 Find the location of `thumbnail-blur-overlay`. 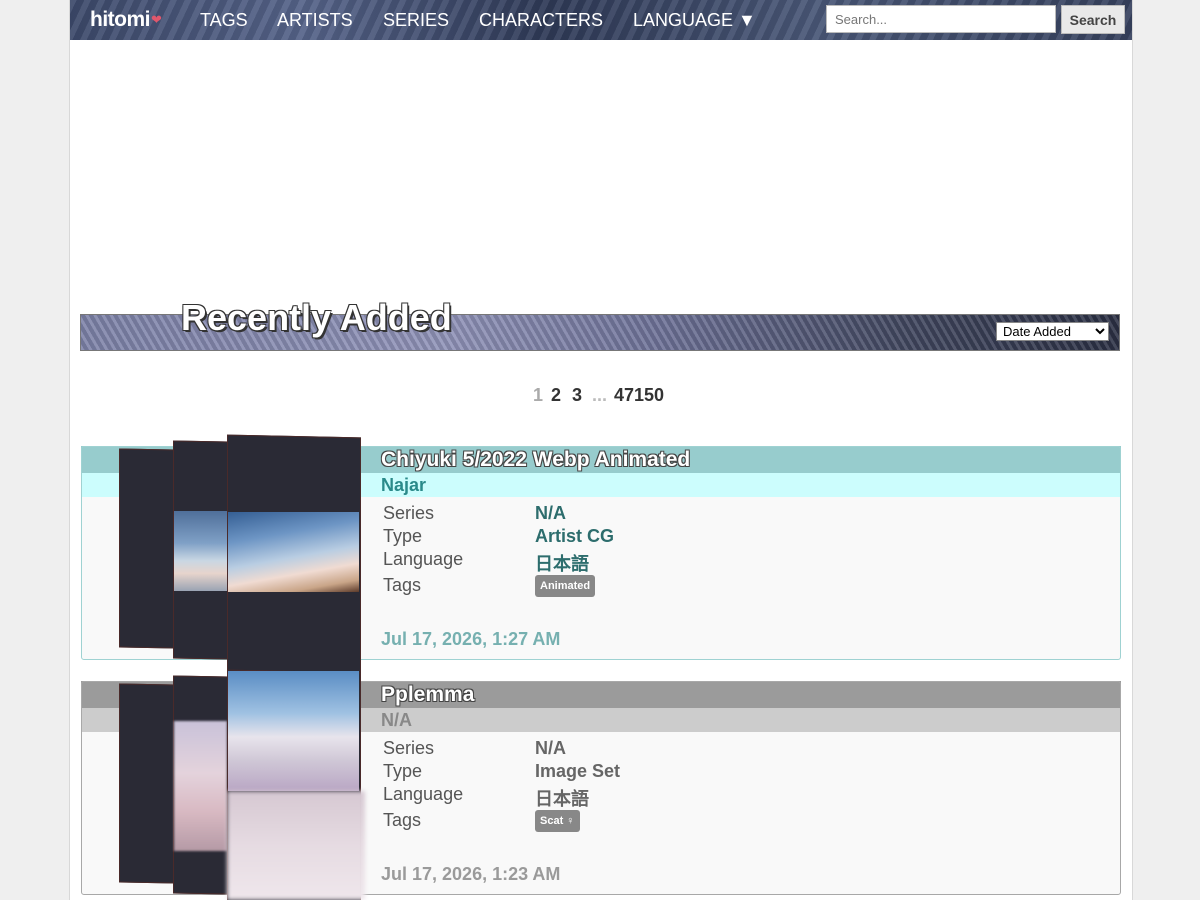

thumbnail-blur-overlay is located at coordinates (296, 845).